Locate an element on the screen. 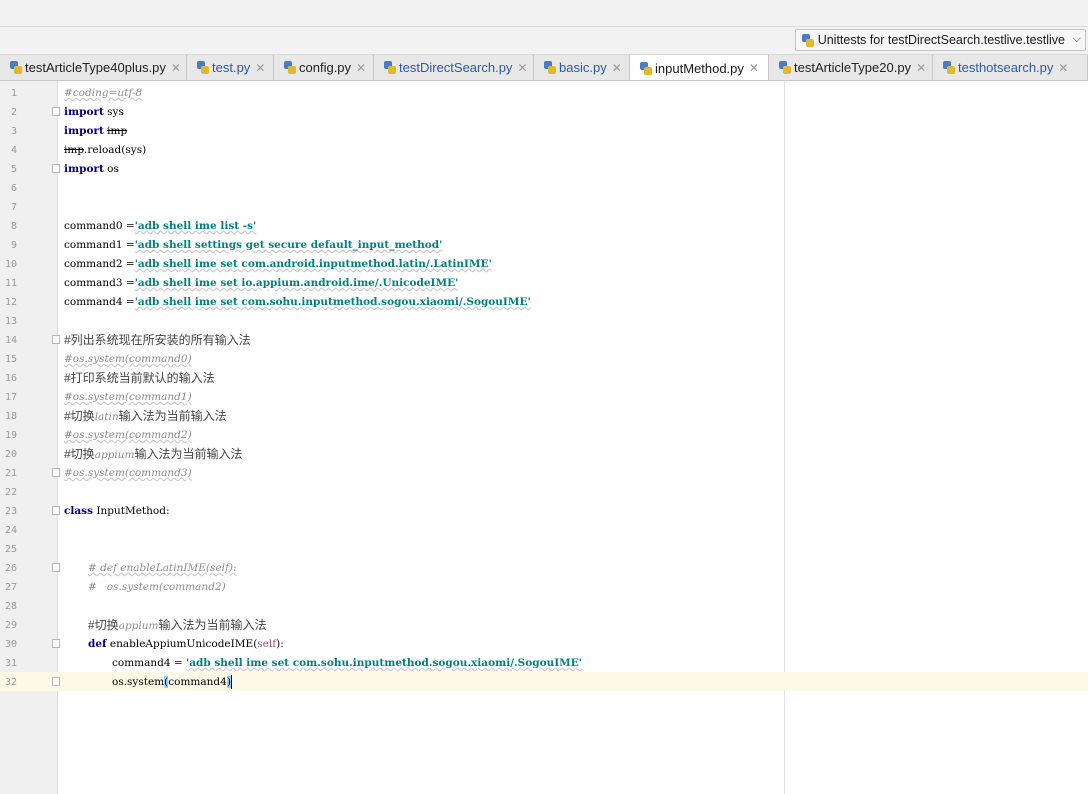 The width and height of the screenshot is (1088, 794). comment: #coding=utf-8 is located at coordinates (103, 93).